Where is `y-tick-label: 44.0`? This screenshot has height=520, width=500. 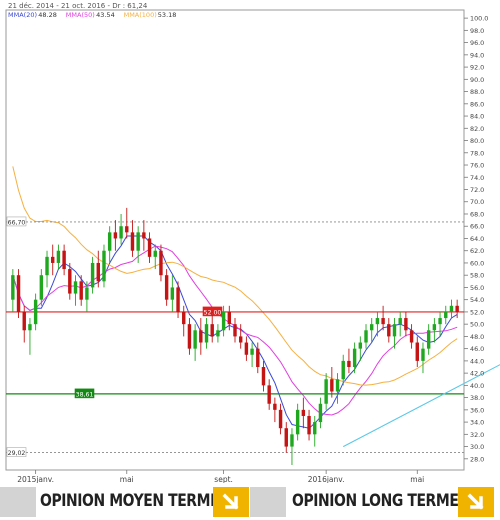 y-tick-label: 44.0 is located at coordinates (477, 361).